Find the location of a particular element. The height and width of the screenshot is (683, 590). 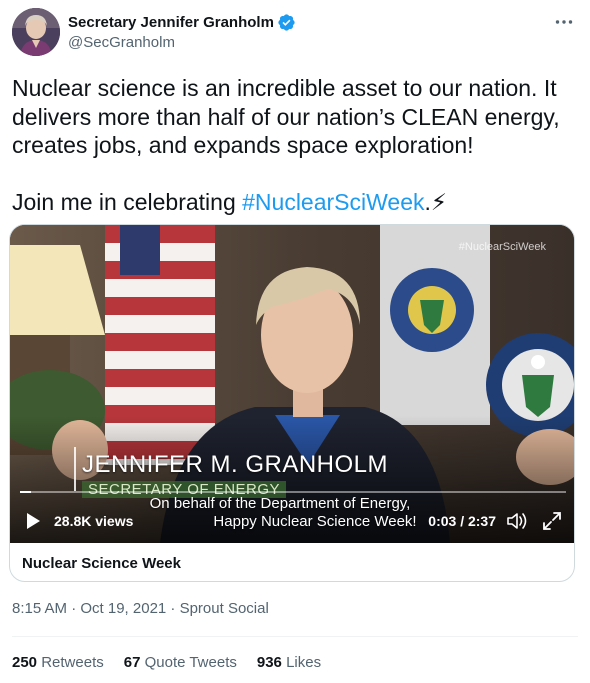

likes-count: 936 is located at coordinates (269, 662).